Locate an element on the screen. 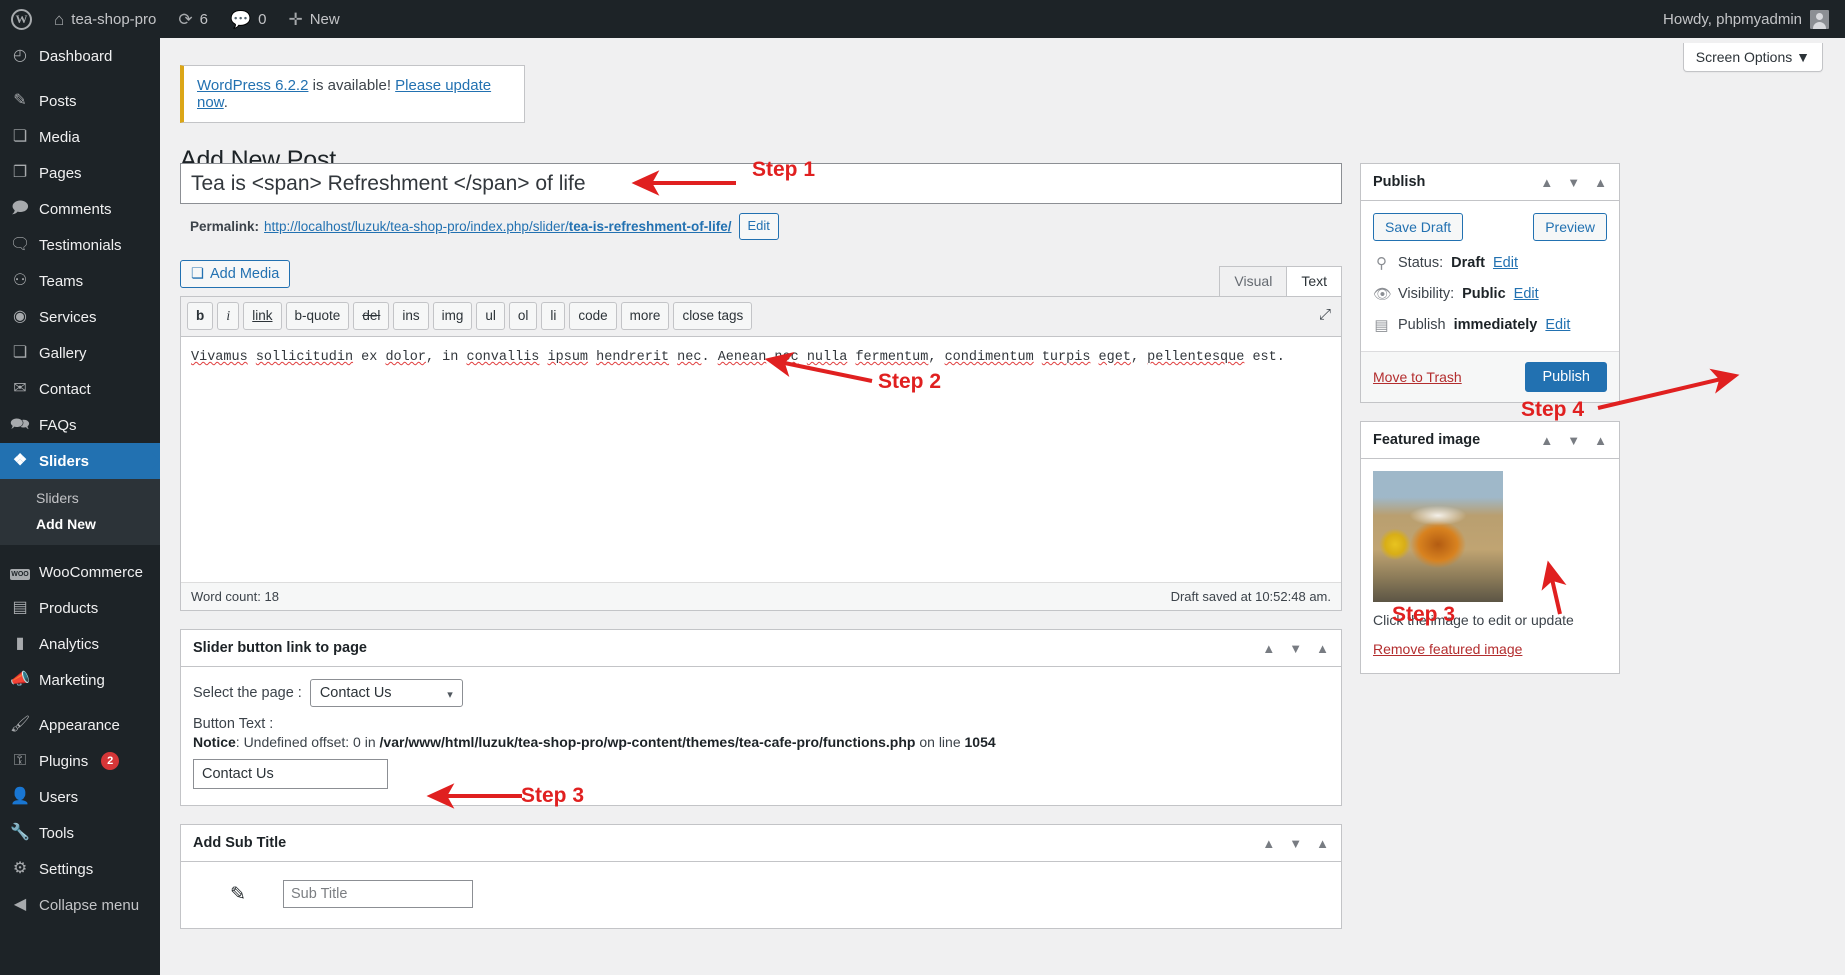 The height and width of the screenshot is (975, 1845). sidebar-item-media: ❏ Media is located at coordinates (80, 137).